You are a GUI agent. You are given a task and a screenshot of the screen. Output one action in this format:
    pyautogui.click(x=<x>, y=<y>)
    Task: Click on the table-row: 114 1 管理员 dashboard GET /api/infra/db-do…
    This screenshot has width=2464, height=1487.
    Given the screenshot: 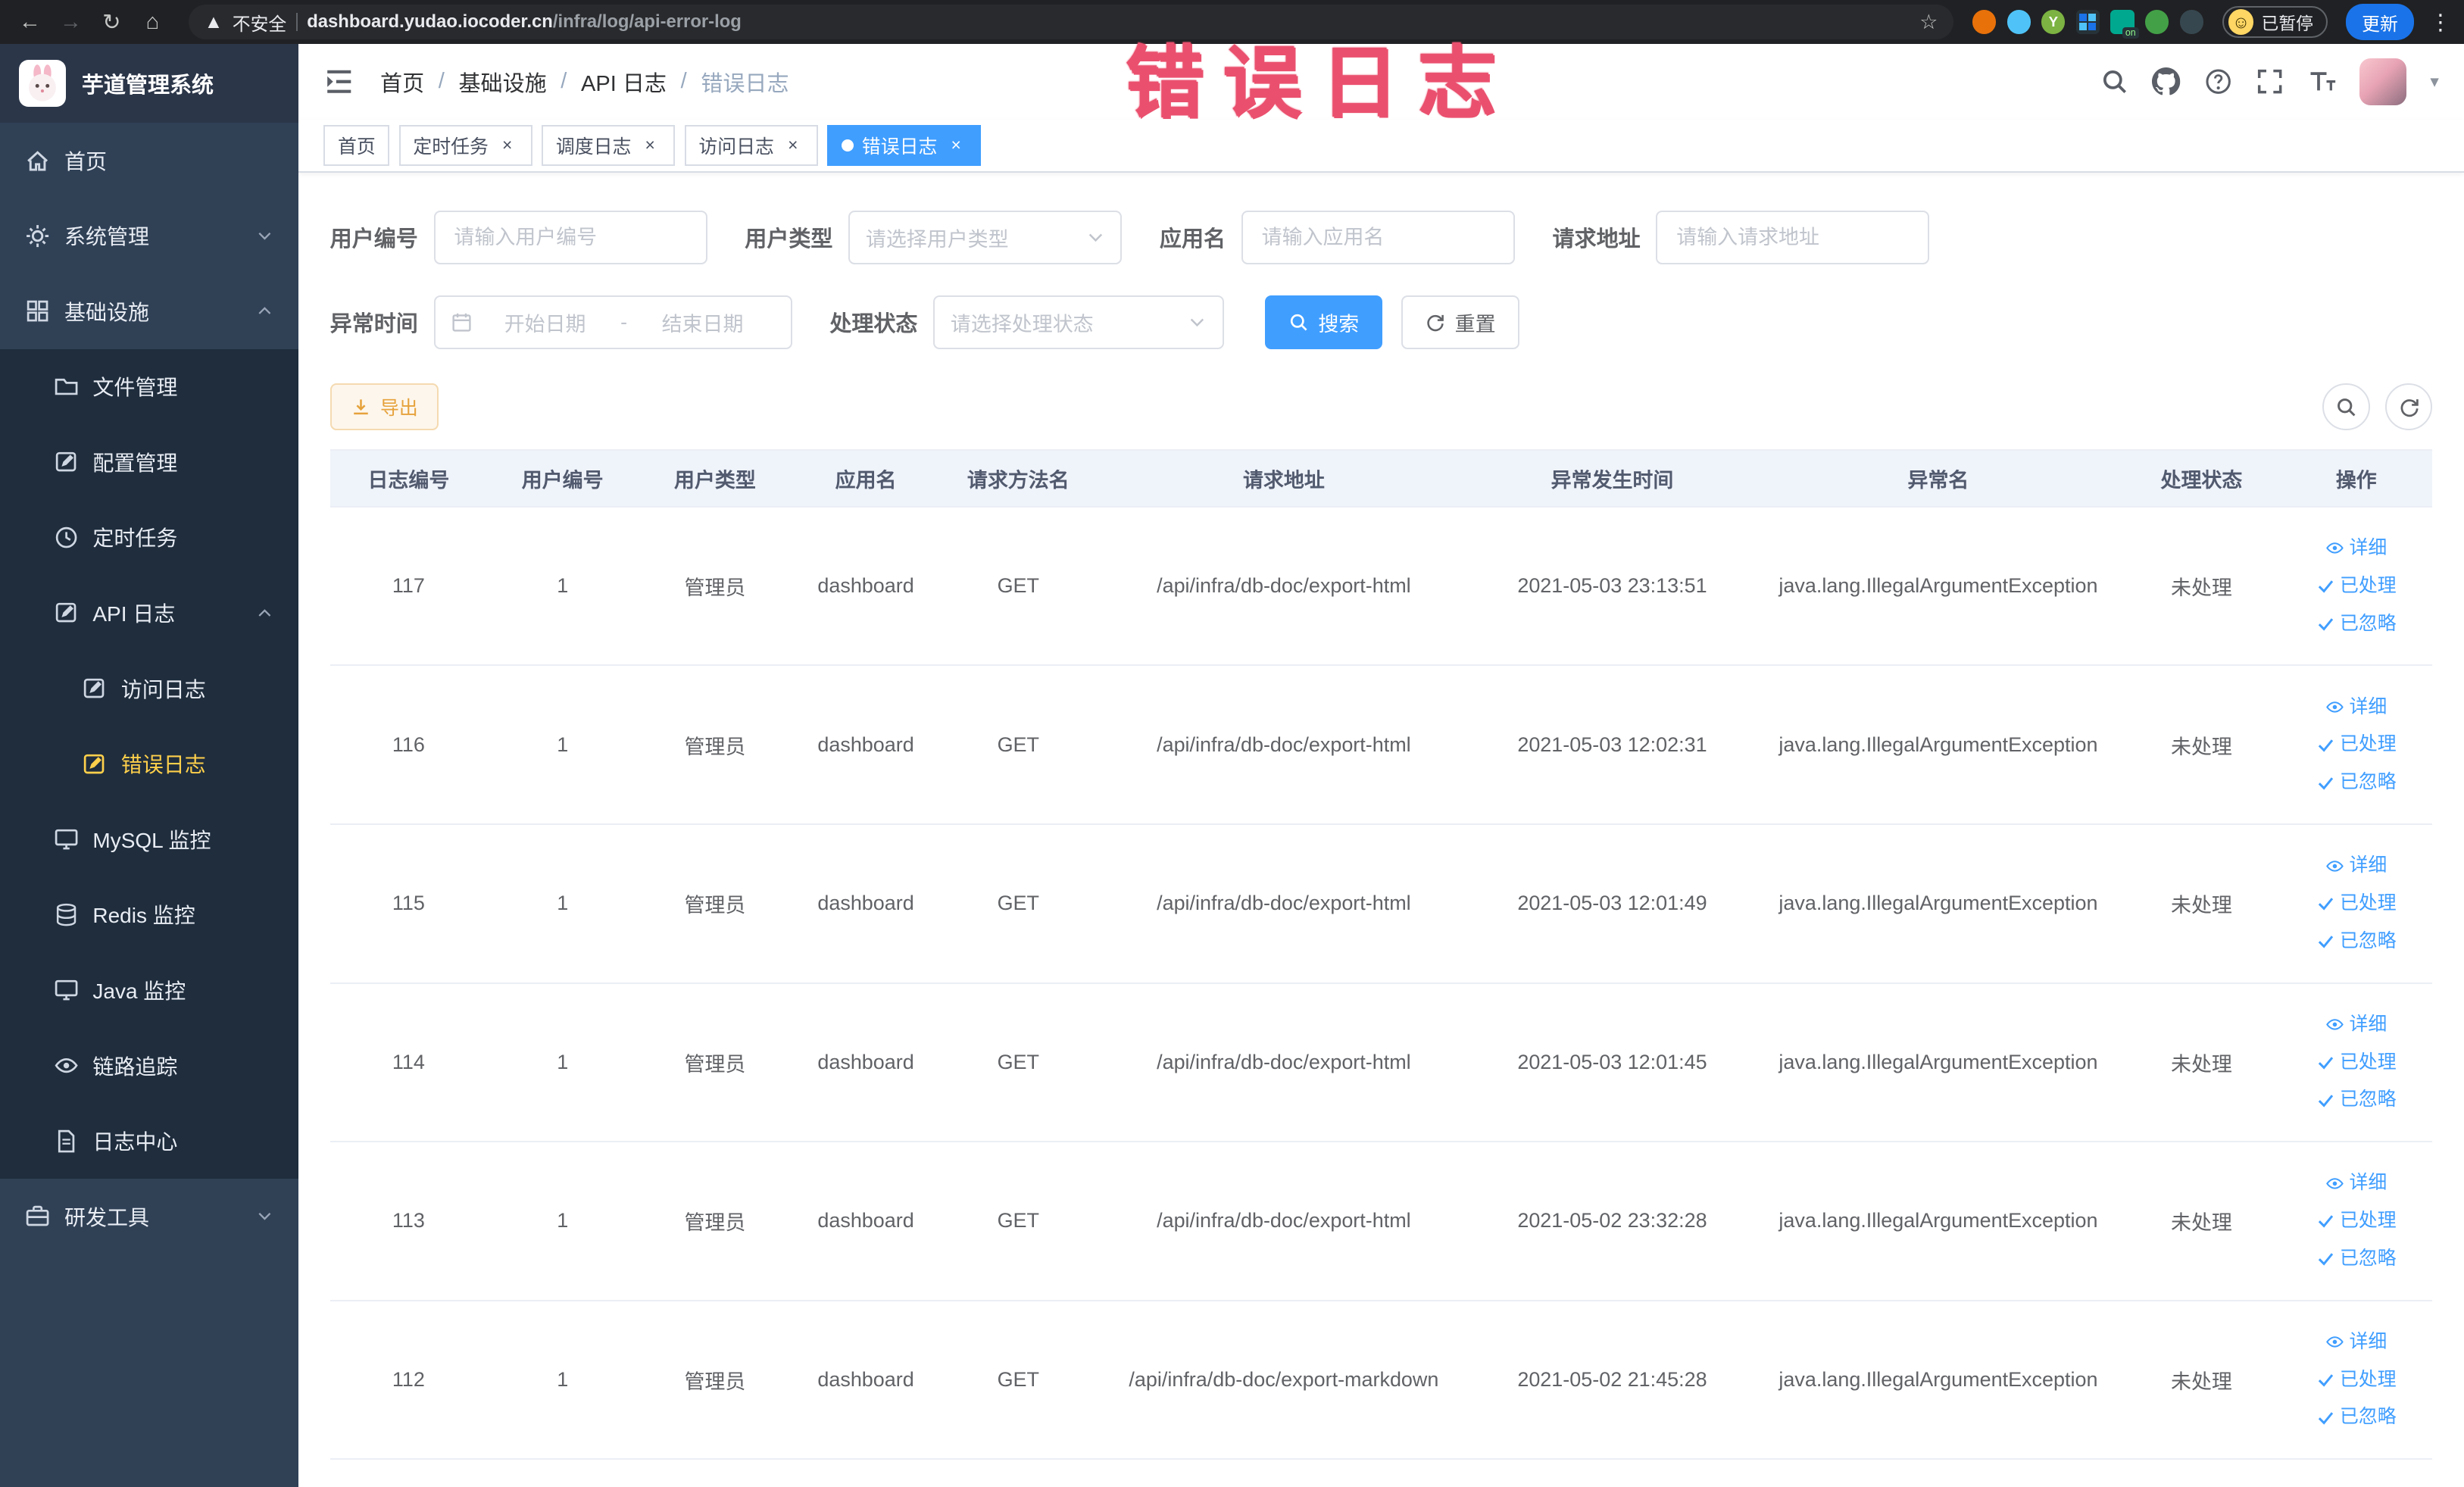 What is the action you would take?
    pyautogui.click(x=1381, y=1063)
    